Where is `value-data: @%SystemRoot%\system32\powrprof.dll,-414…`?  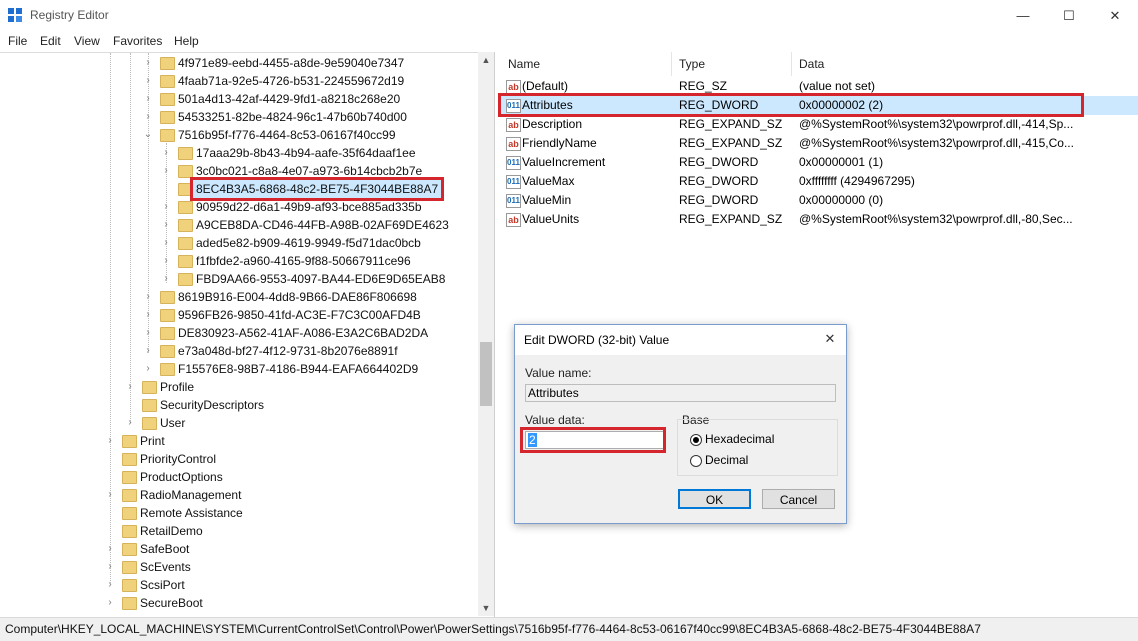 value-data: @%SystemRoot%\system32\powrprof.dll,-414… is located at coordinates (939, 124).